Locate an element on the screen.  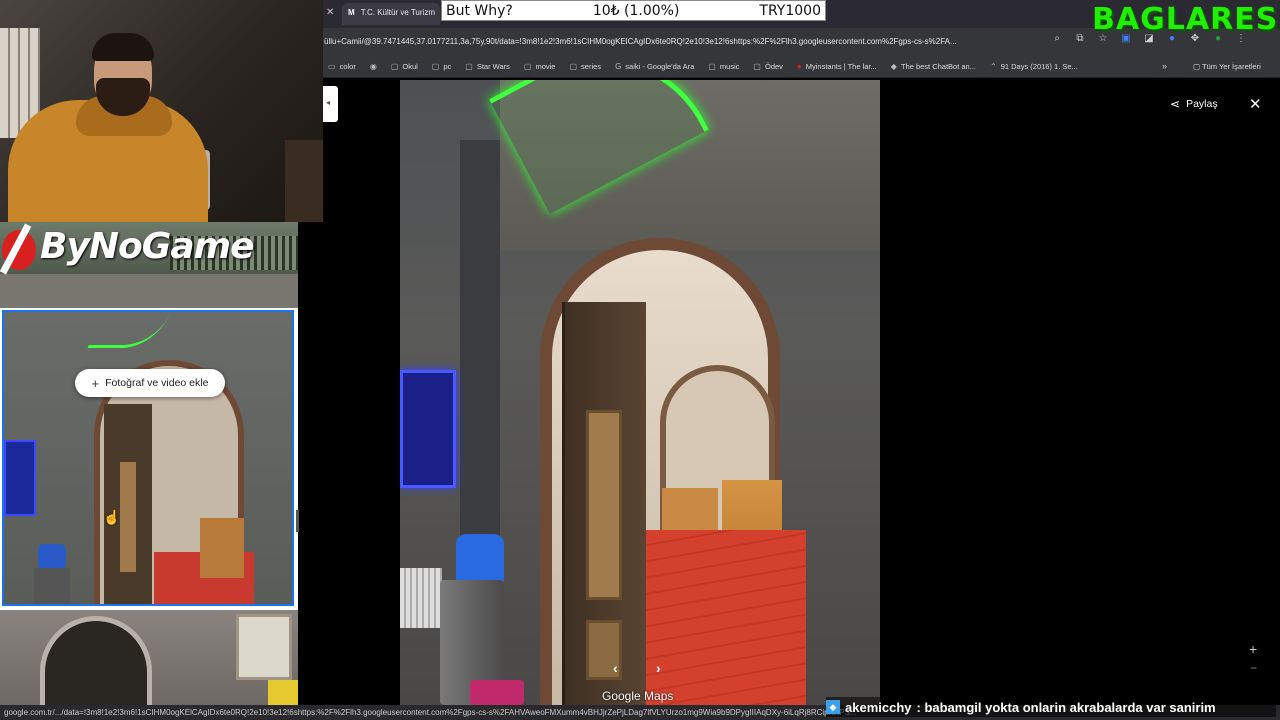
alert-title: But Why? is located at coordinates (479, 10).